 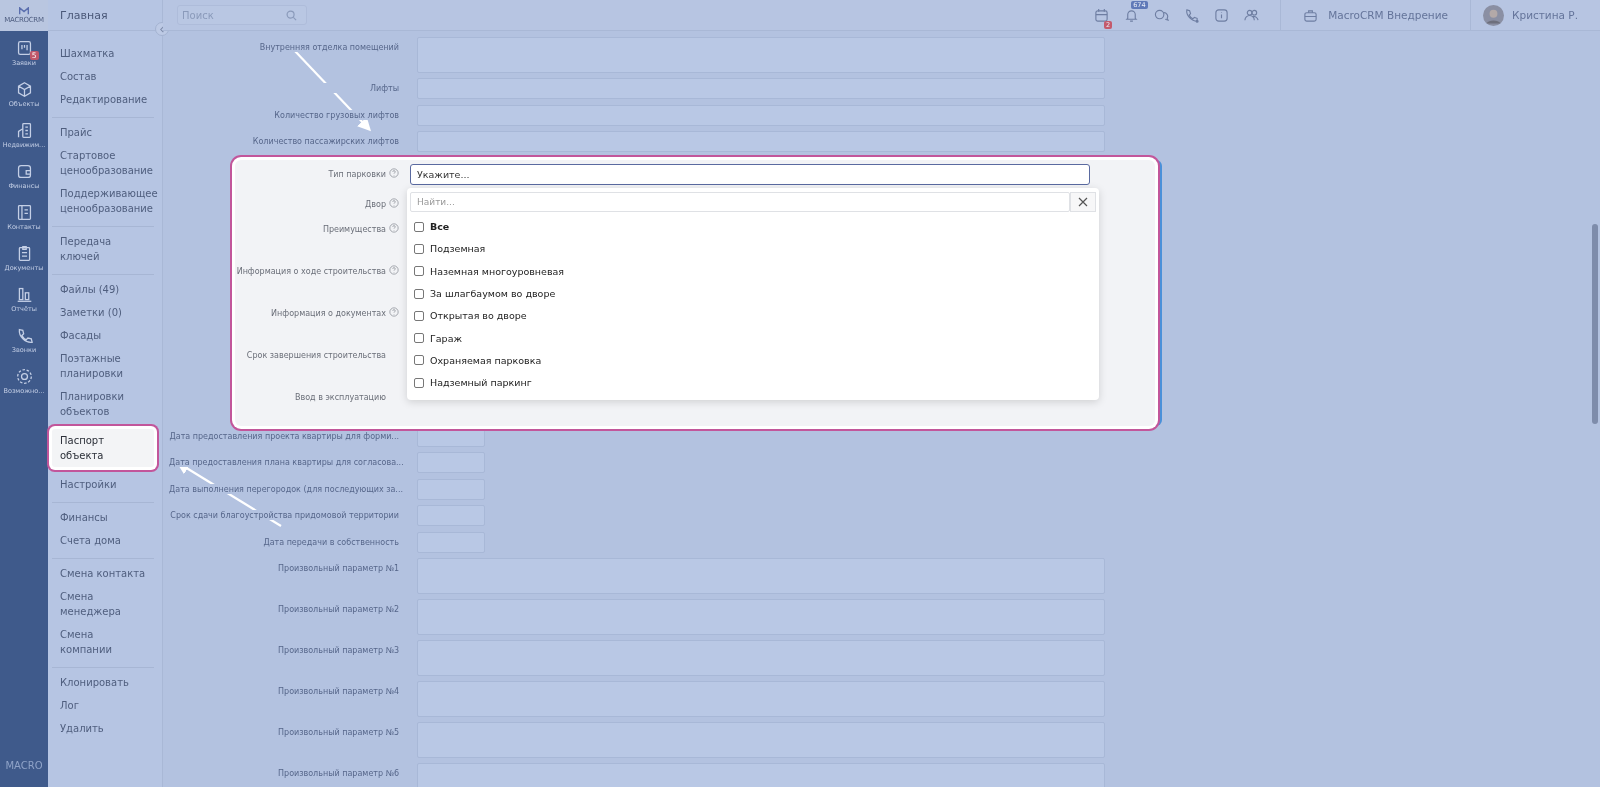 I want to click on menu-option: Подземная, so click(x=753, y=249).